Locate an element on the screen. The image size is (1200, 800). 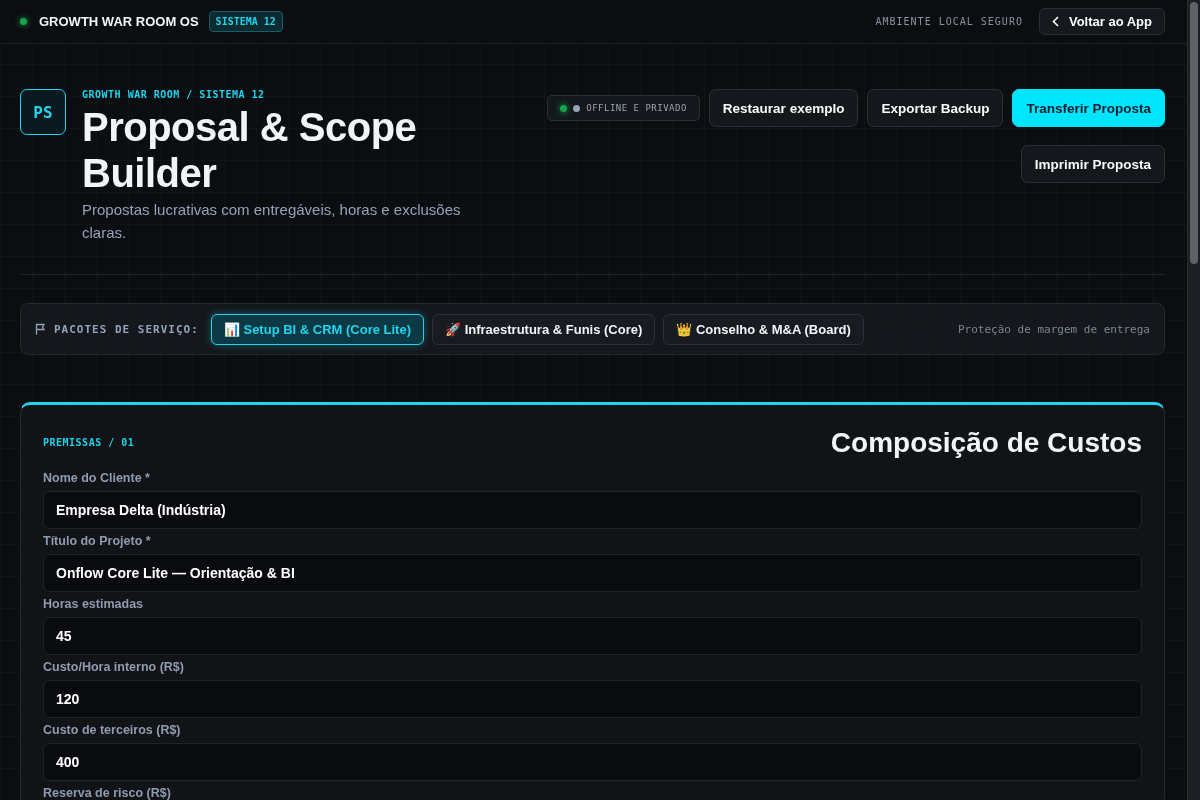
input-field: 120 is located at coordinates (592, 699).